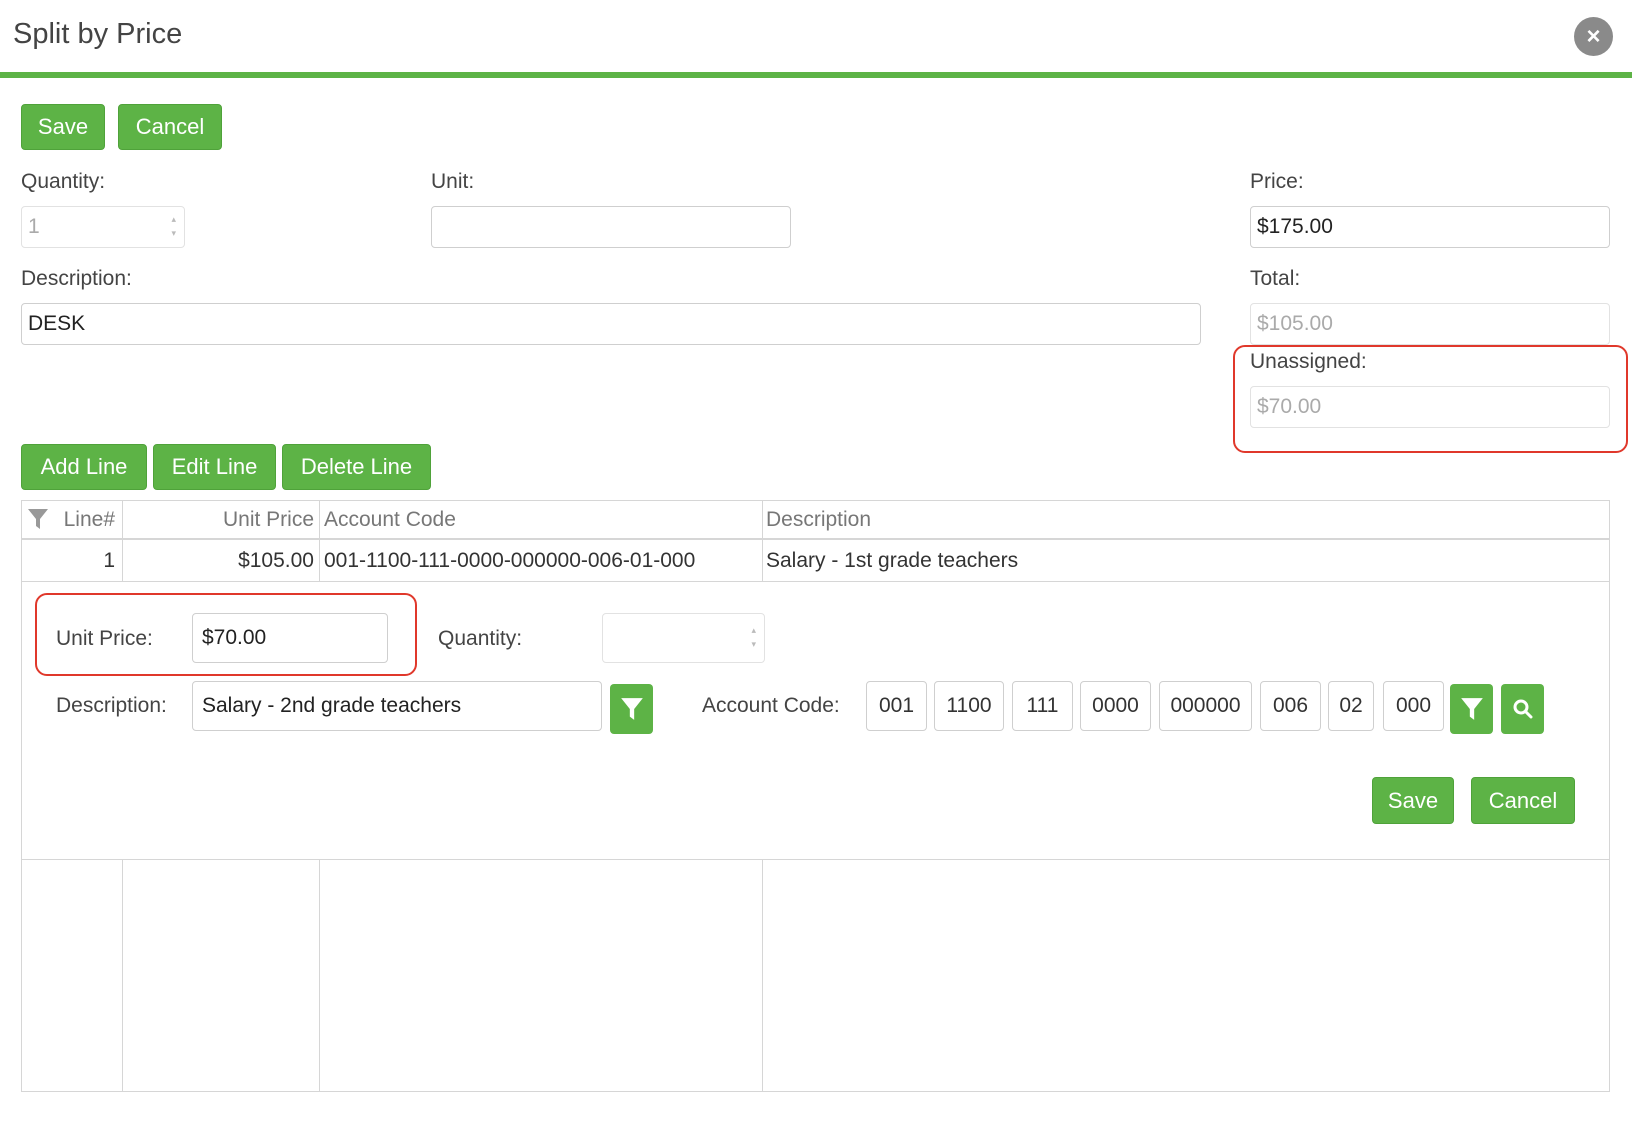 Image resolution: width=1632 pixels, height=1144 pixels. I want to click on edit-line-button: Edit Line, so click(214, 467).